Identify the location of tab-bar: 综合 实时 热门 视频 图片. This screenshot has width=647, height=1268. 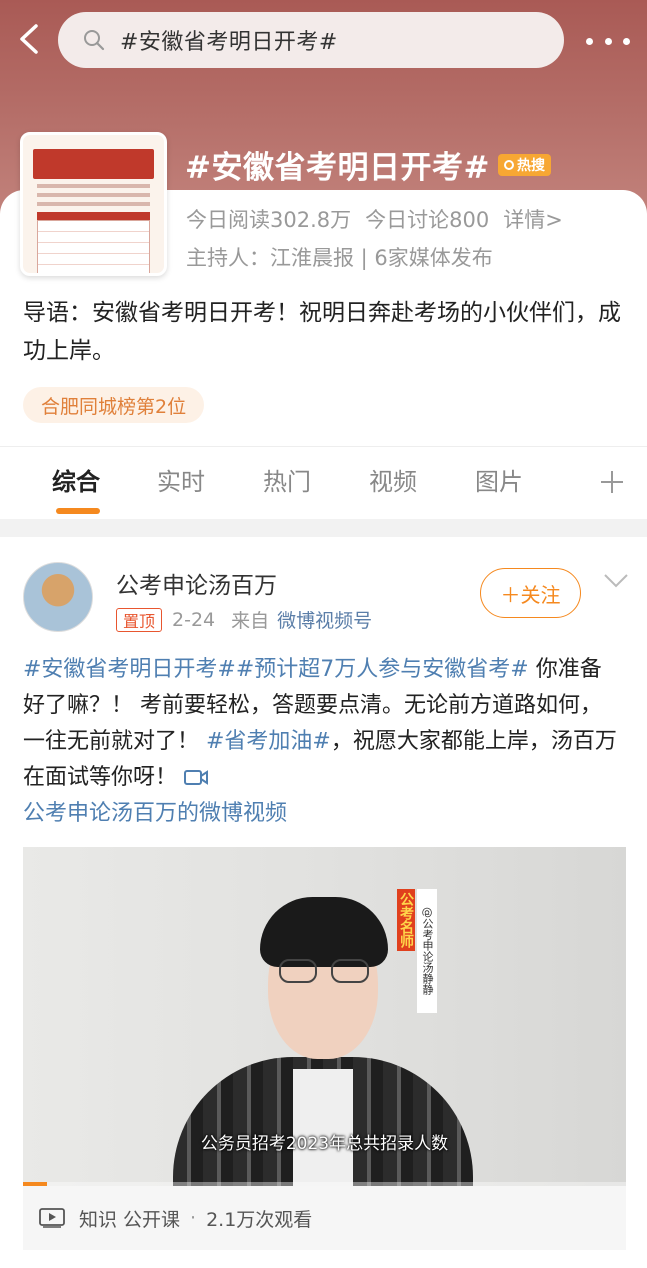
(323, 488).